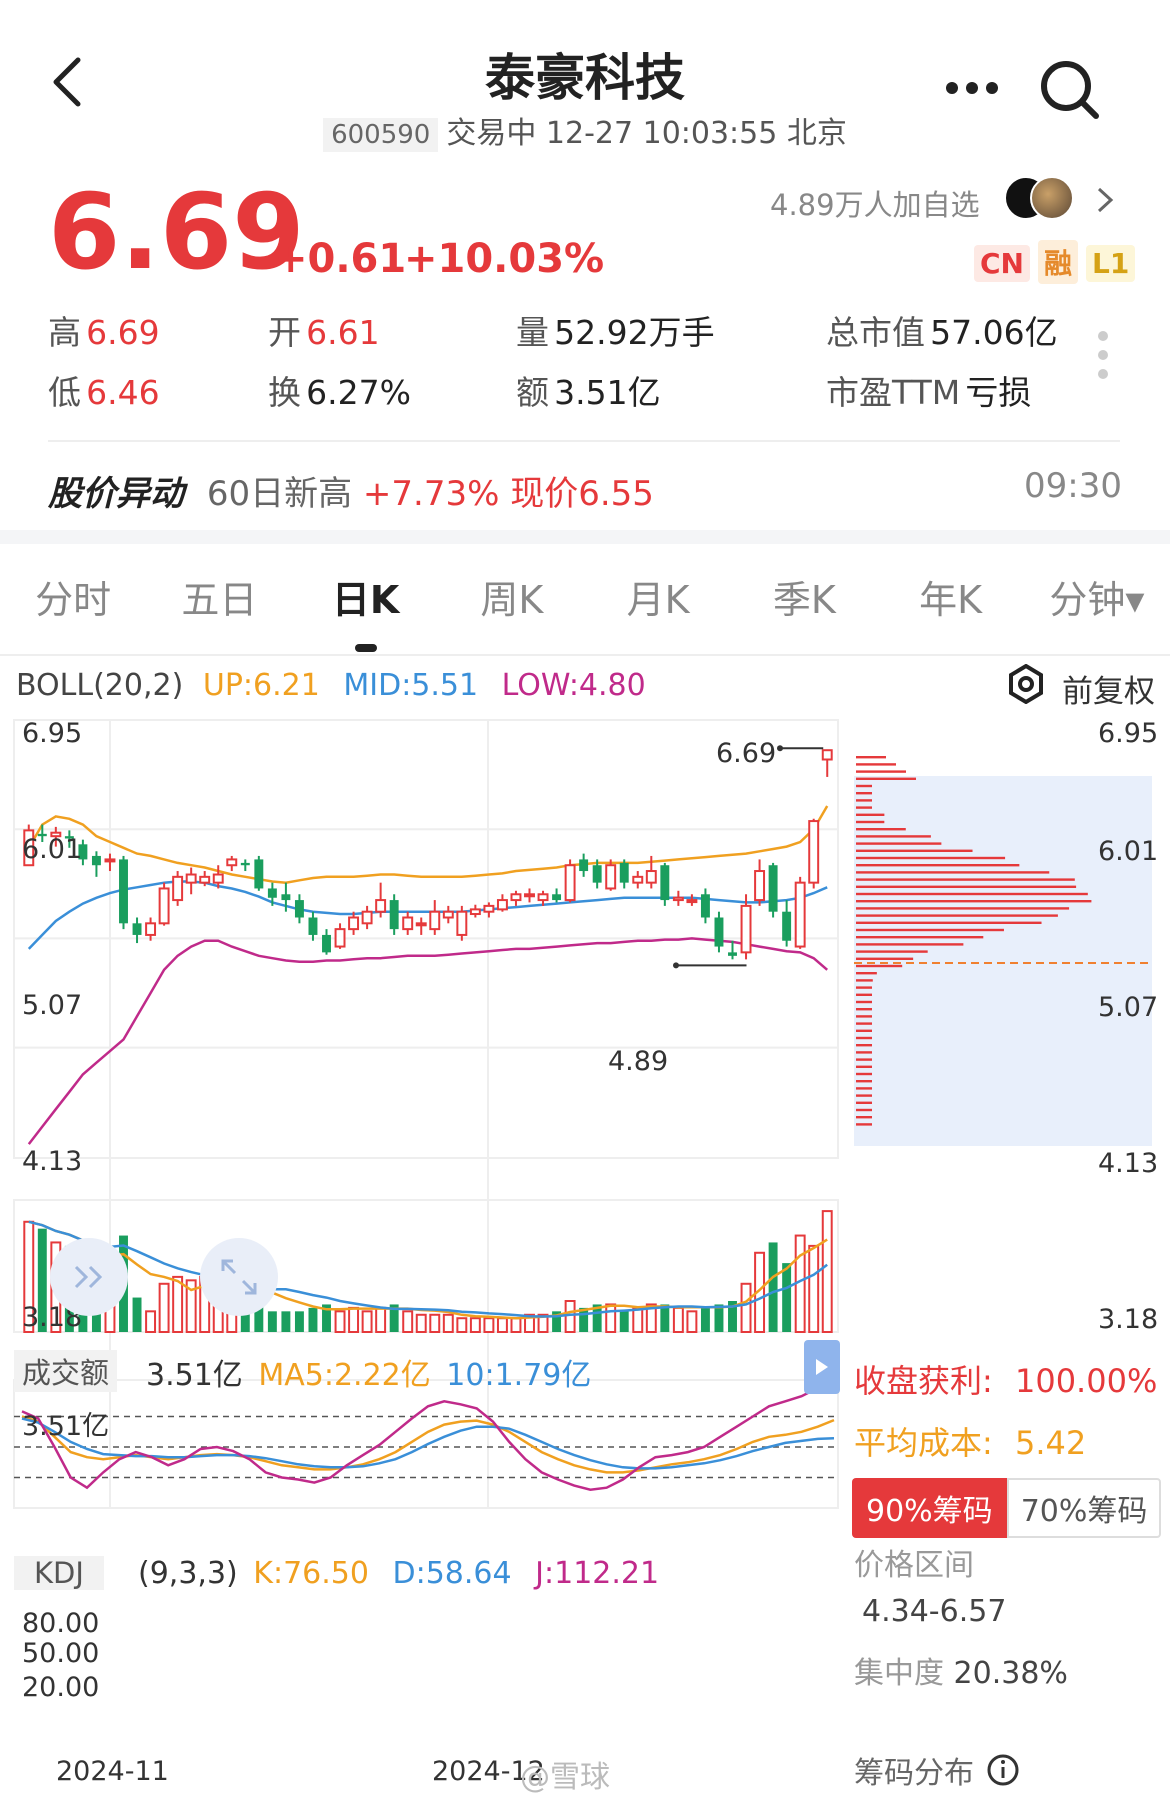 The height and width of the screenshot is (1812, 1170). What do you see at coordinates (59, 1573) in the screenshot?
I see `kdj-label: KDJ` at bounding box center [59, 1573].